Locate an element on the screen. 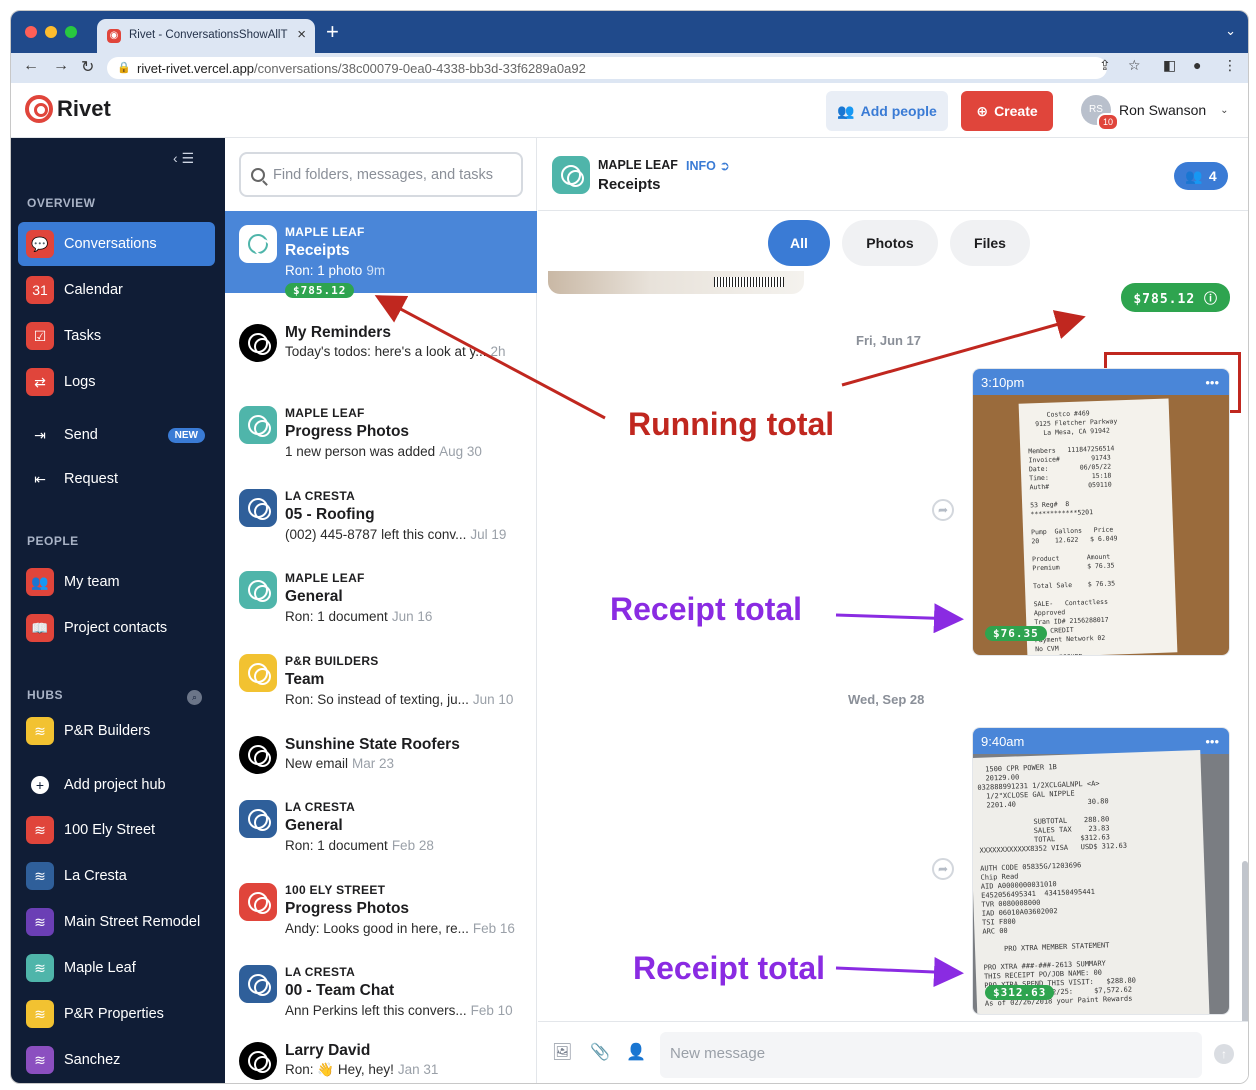  tab-menu-chevron-icon: ⌄ is located at coordinates (1230, 31).